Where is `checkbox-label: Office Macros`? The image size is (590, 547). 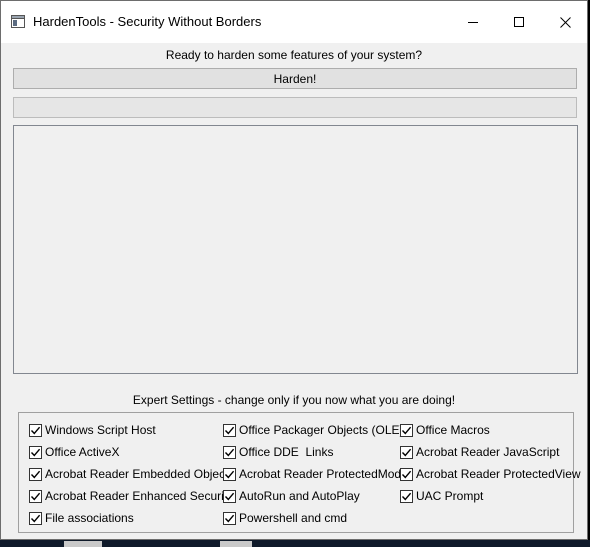
checkbox-label: Office Macros is located at coordinates (453, 430).